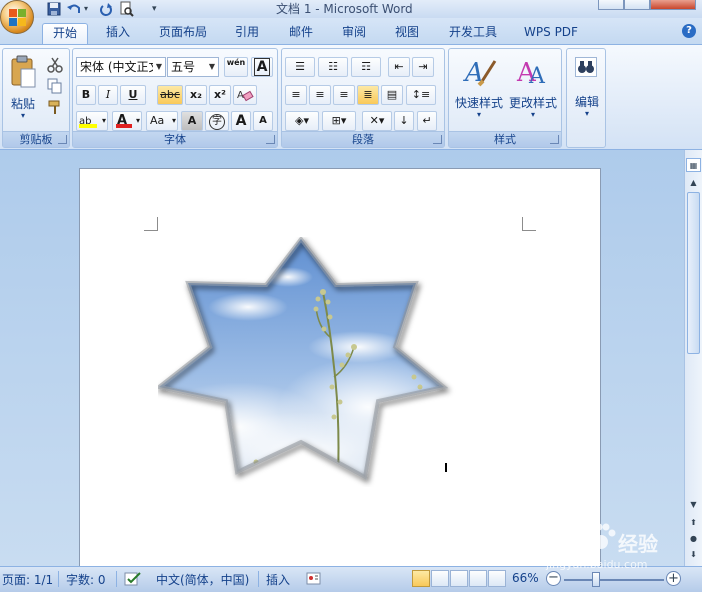 The width and height of the screenshot is (702, 592). I want to click on quick-styles-label: 快速样式, so click(479, 102).